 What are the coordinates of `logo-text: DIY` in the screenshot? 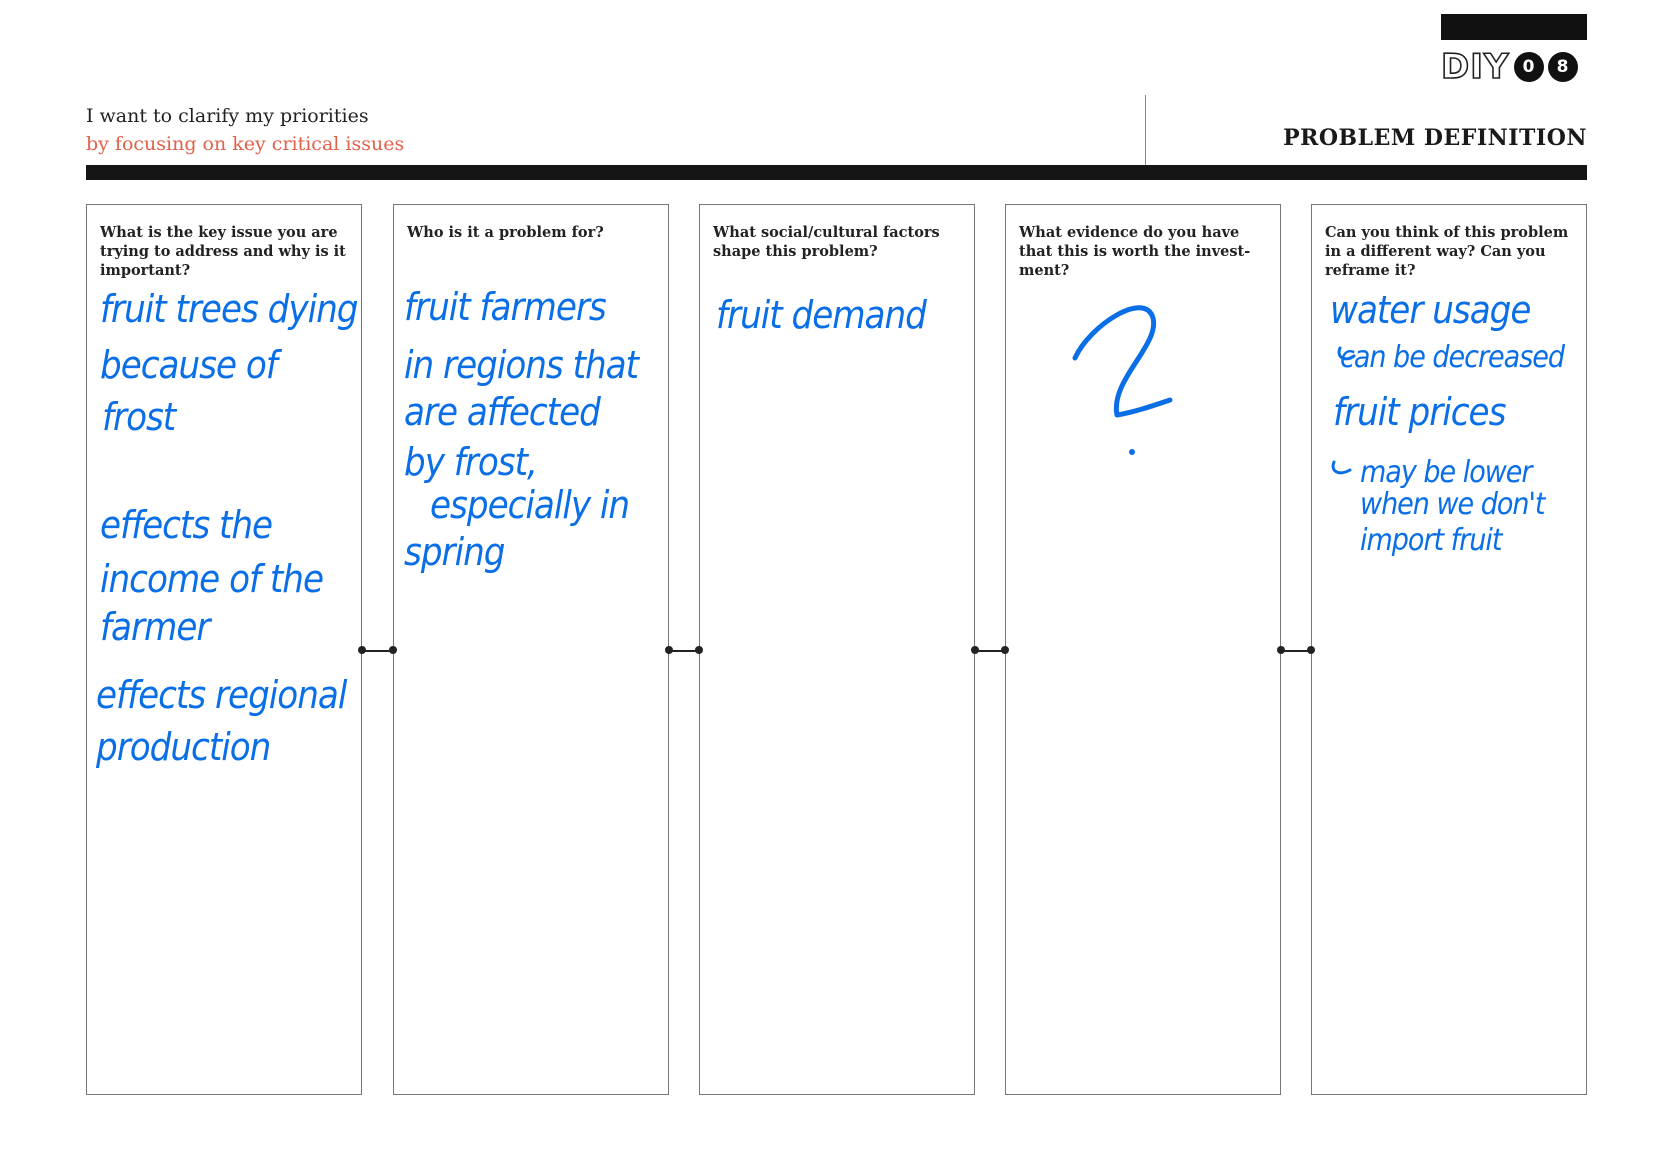 It's located at (1475, 67).